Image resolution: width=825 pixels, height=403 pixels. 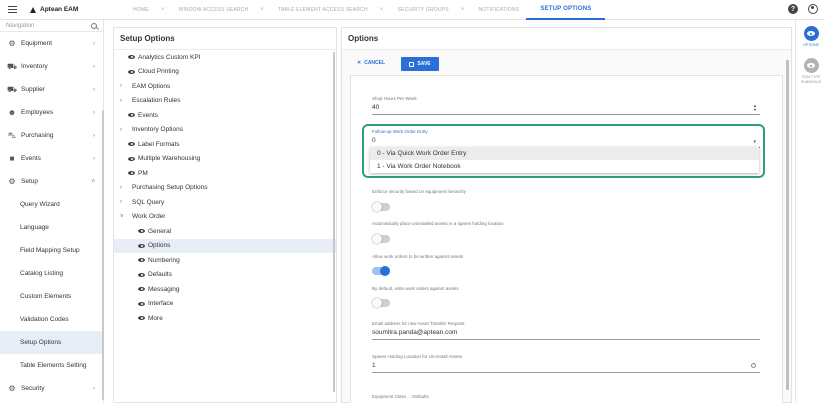 What do you see at coordinates (225, 86) in the screenshot?
I see `tree-item-eam-options: › EAM Options` at bounding box center [225, 86].